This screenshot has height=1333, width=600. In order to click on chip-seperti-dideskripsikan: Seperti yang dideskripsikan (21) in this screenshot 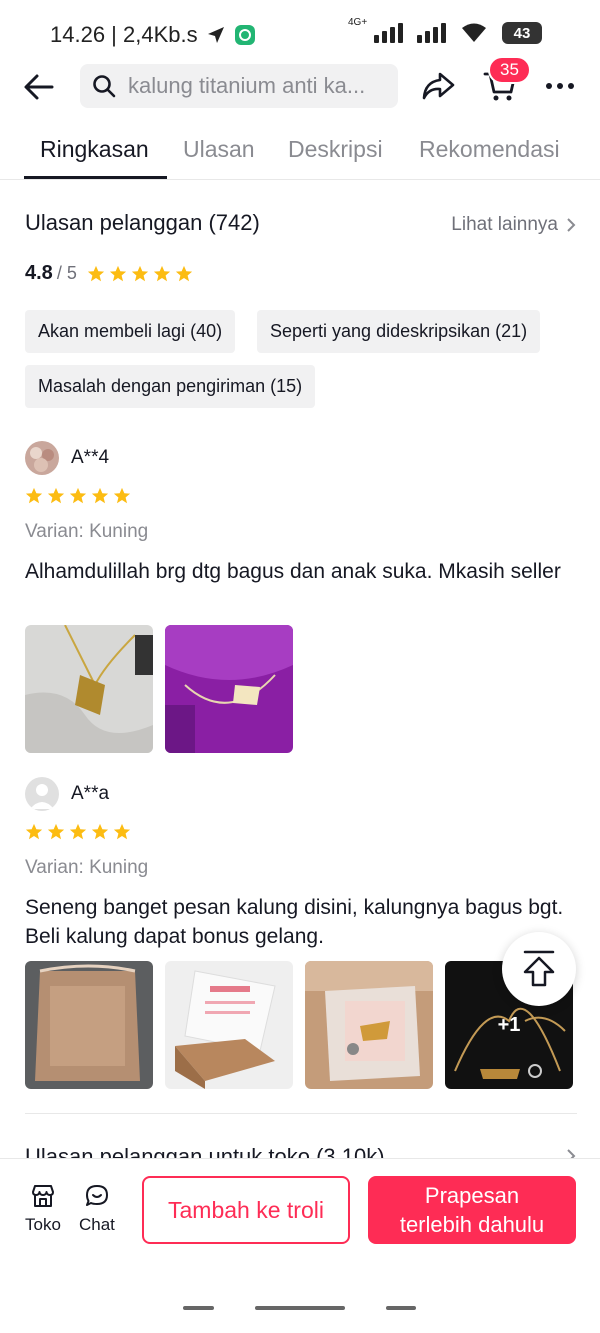, I will do `click(399, 331)`.